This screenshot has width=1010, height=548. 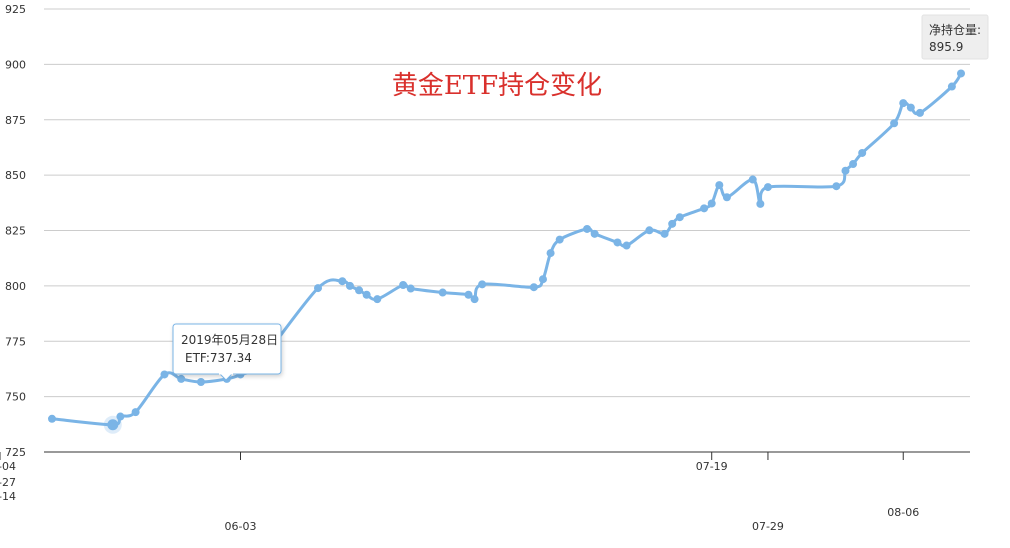 I want to click on y-tick-label: 850, so click(x=15, y=175).